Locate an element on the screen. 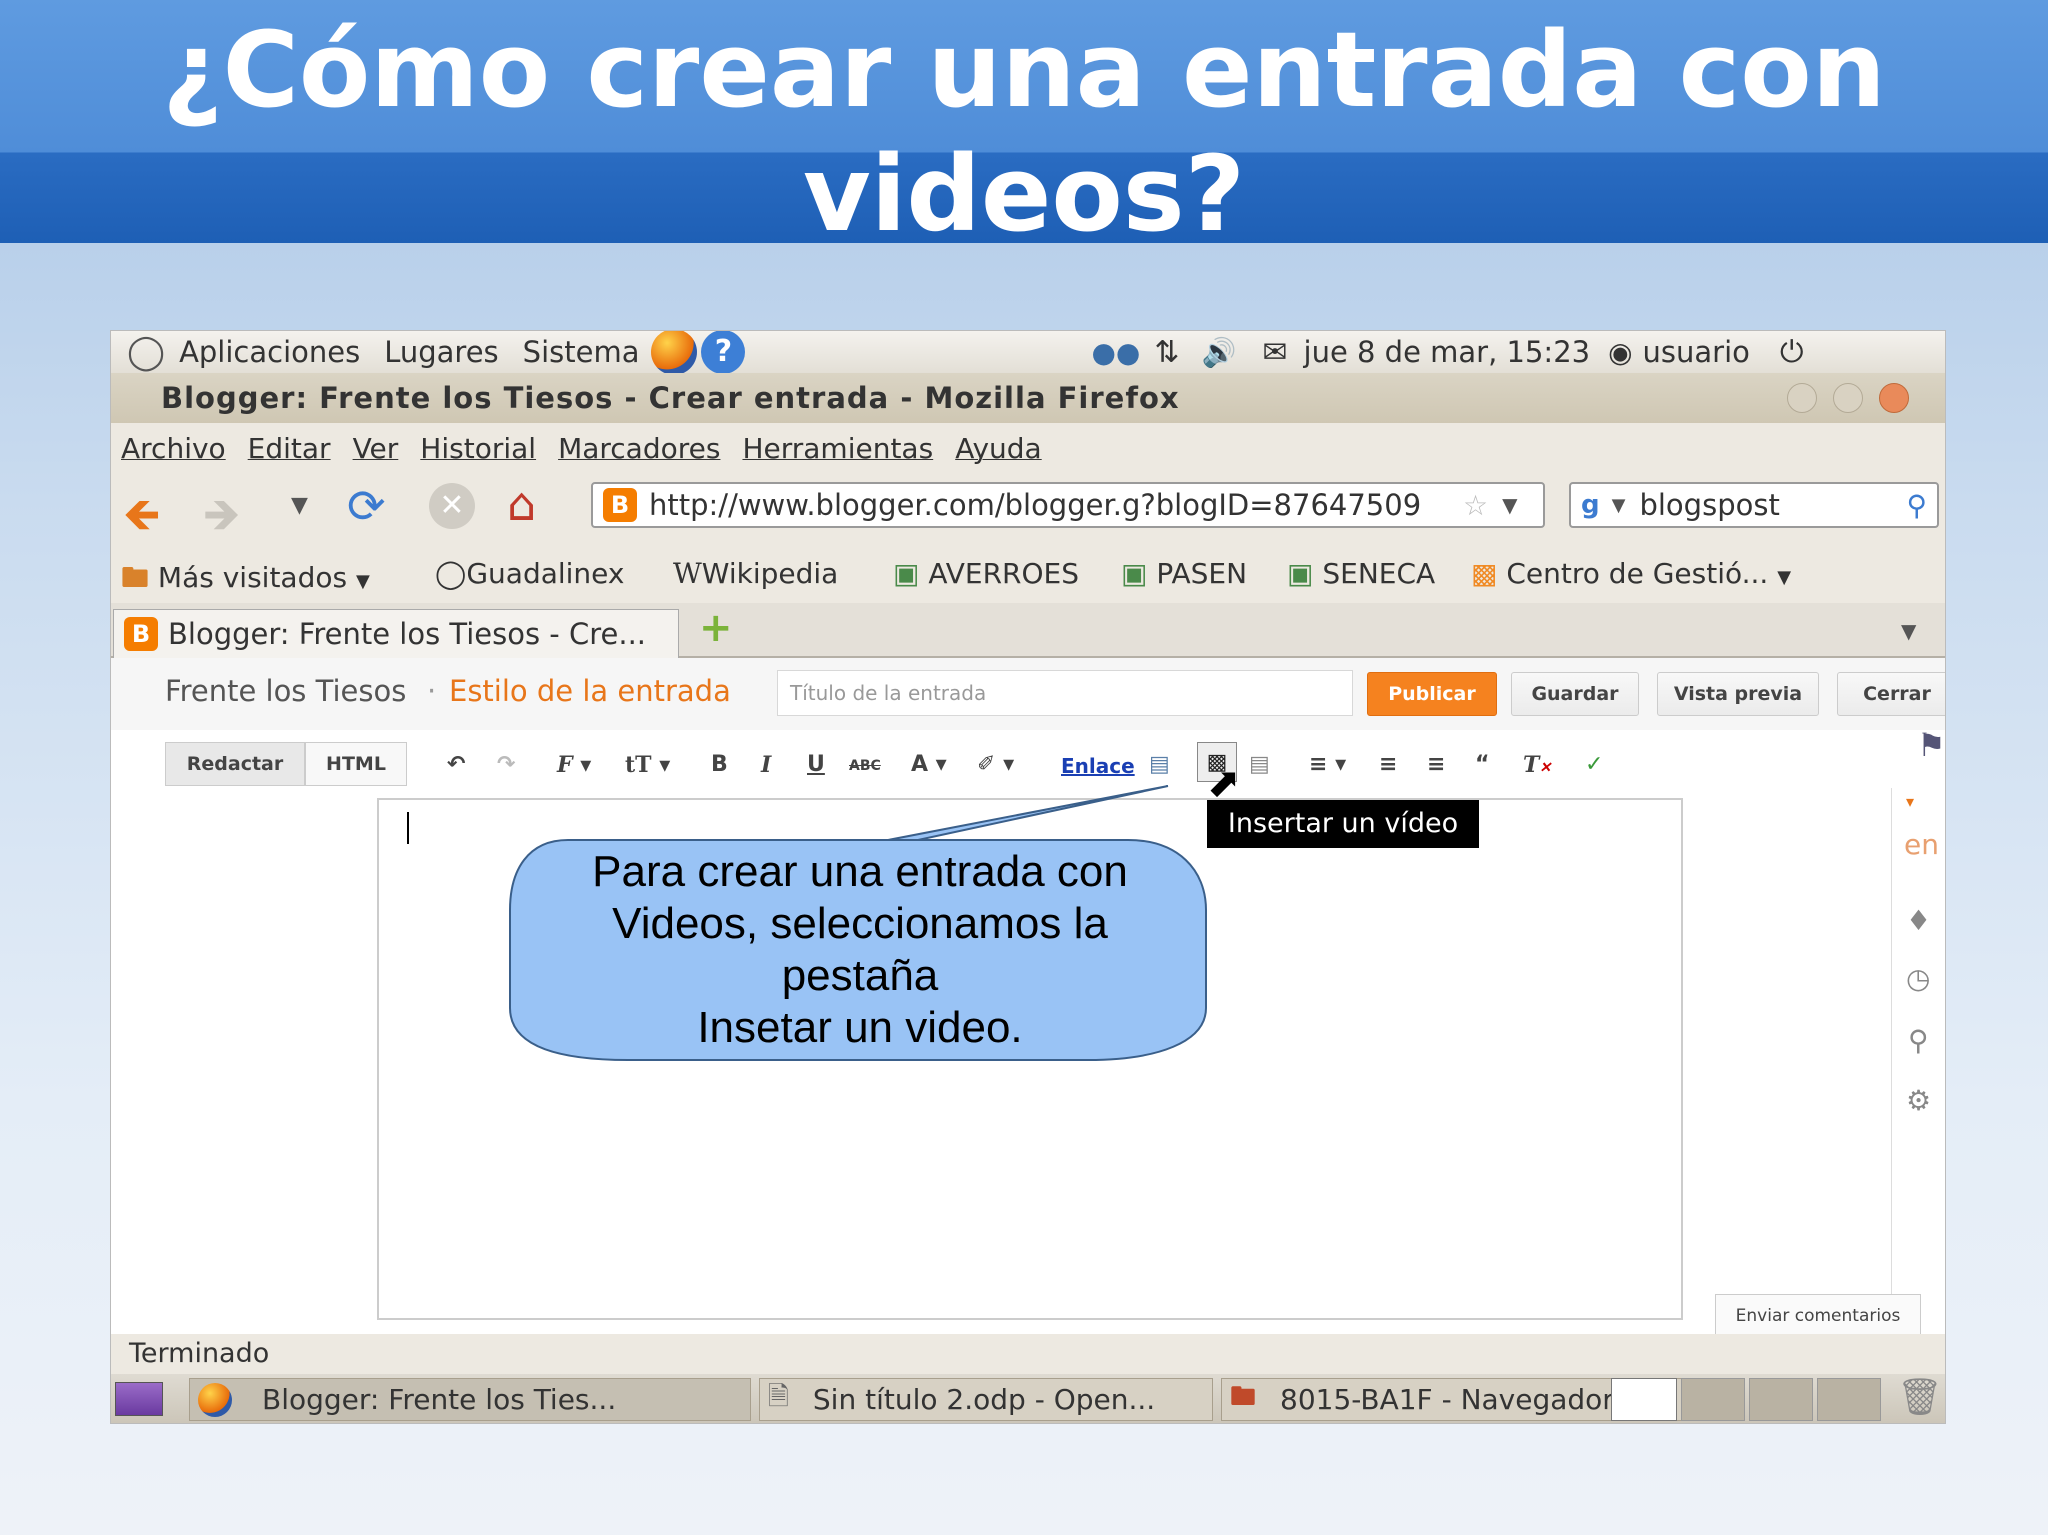  sidebar-chevron-icon: ▾ is located at coordinates (1910, 801).